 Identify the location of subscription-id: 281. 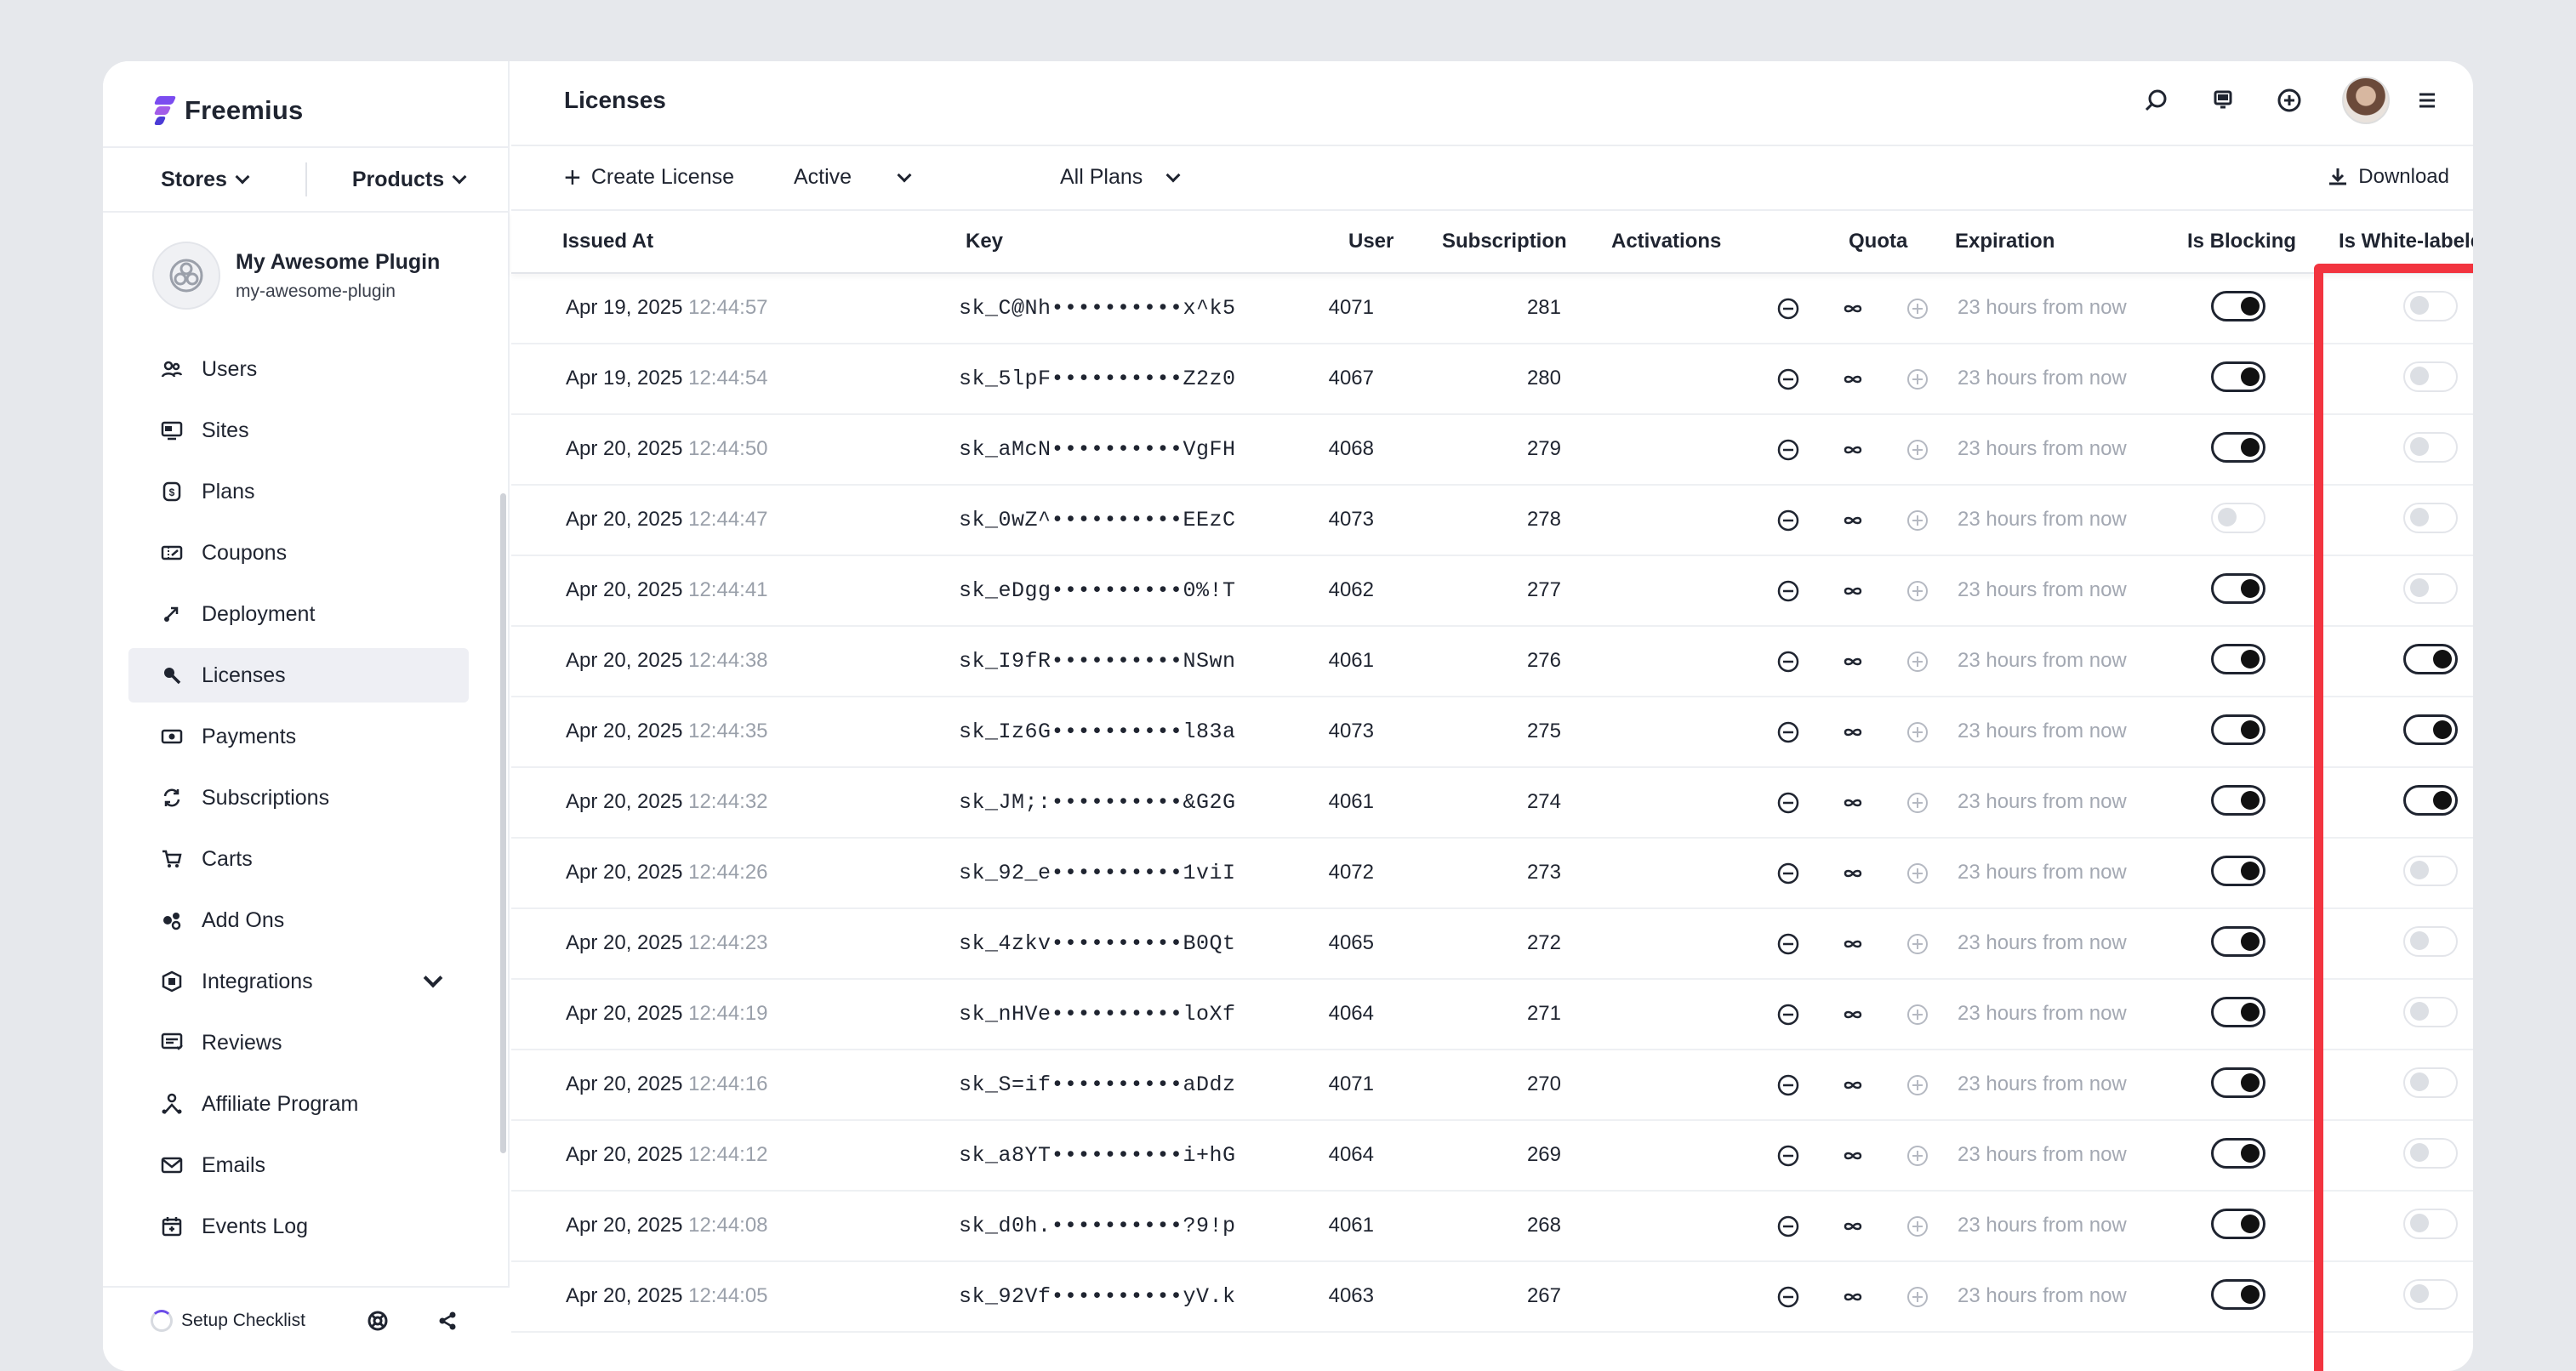
(1476, 308).